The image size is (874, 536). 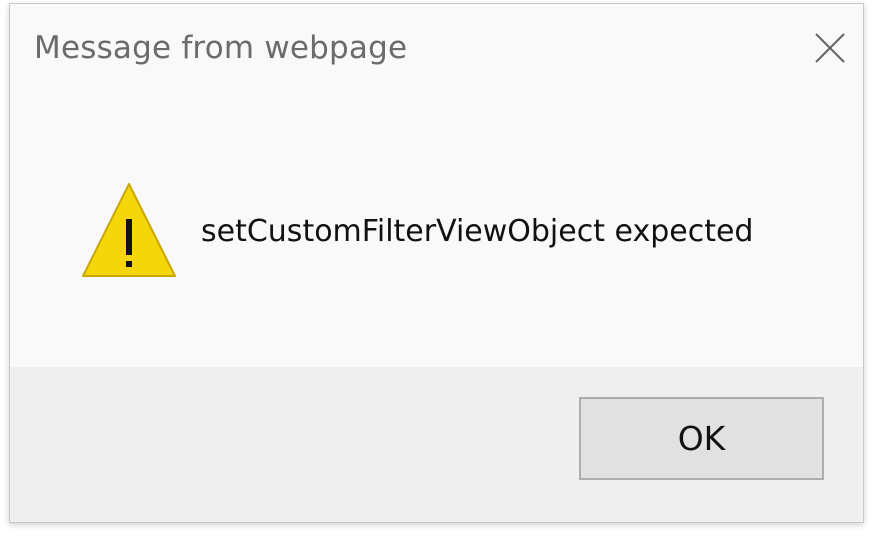 I want to click on dialog-title: Message from webpage, so click(x=221, y=48).